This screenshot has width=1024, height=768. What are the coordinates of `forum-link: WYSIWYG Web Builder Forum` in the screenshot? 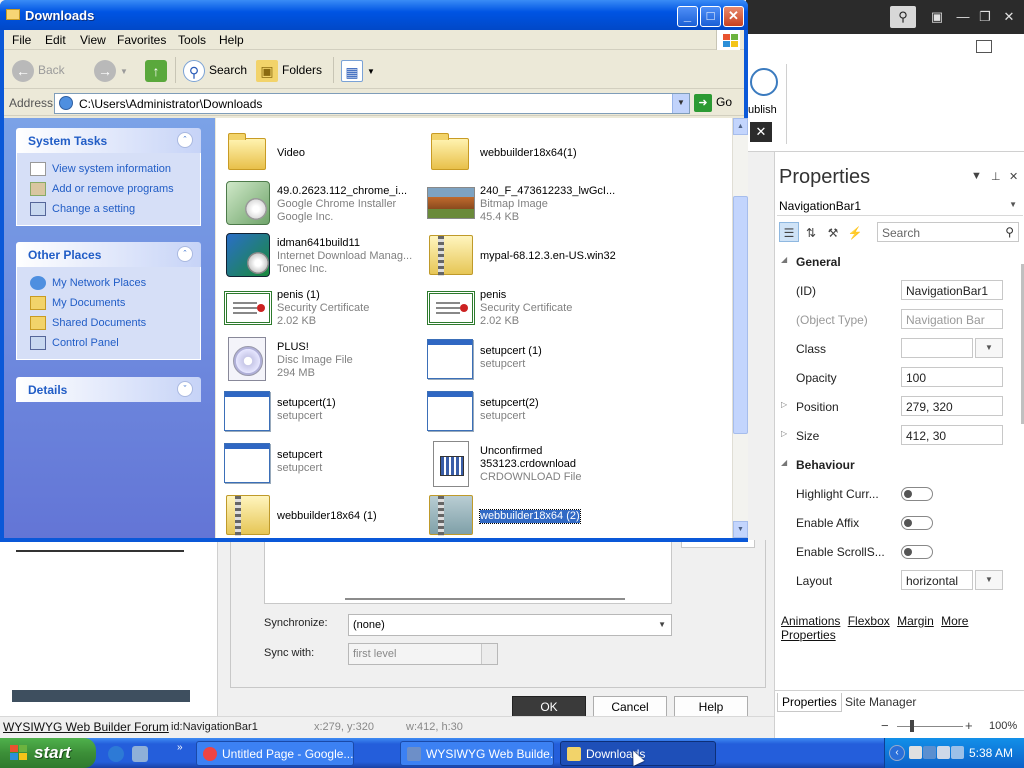 It's located at (86, 727).